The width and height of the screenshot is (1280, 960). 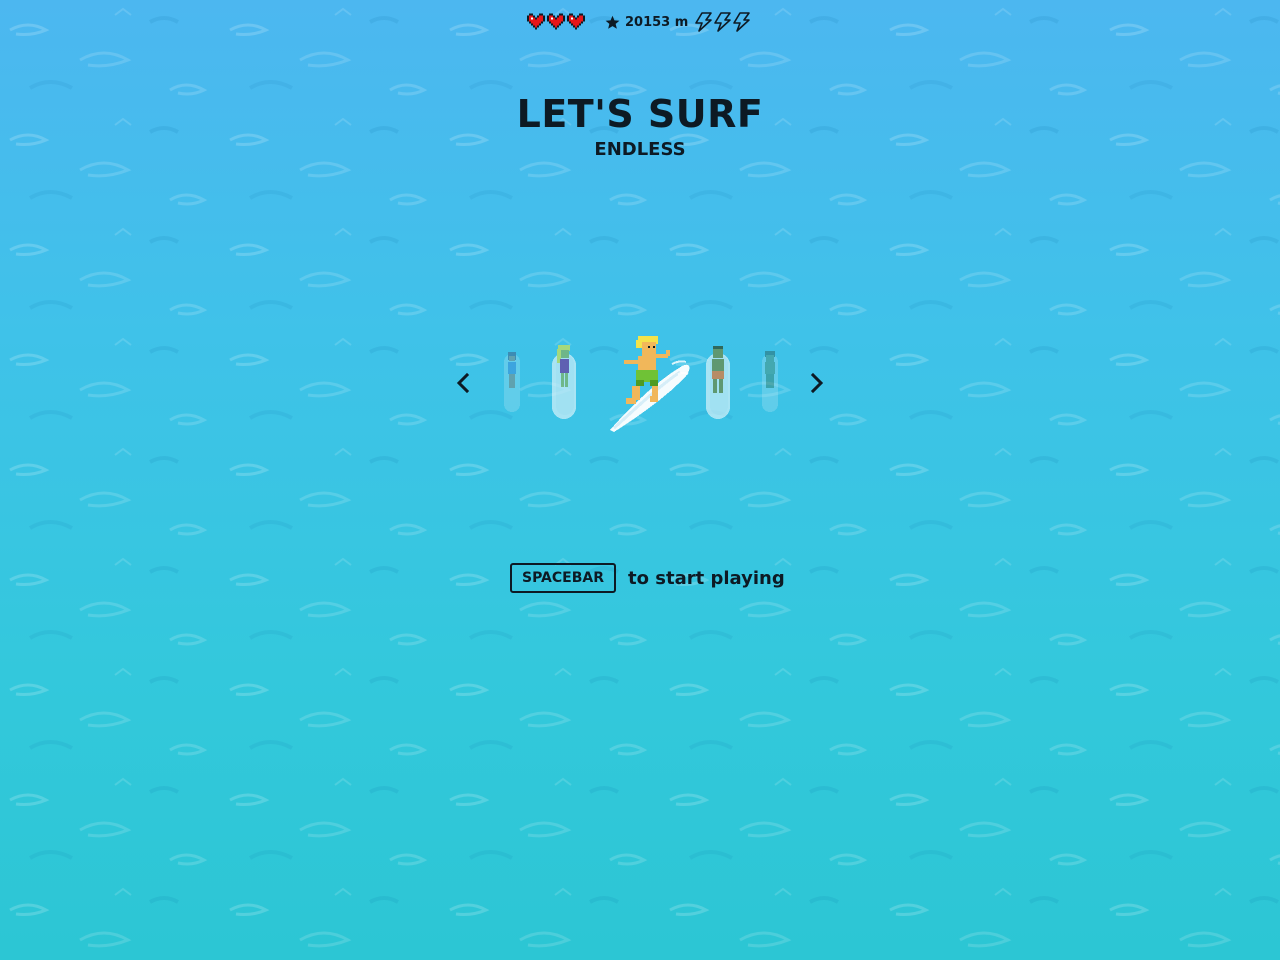 What do you see at coordinates (612, 22) in the screenshot?
I see `star-icon` at bounding box center [612, 22].